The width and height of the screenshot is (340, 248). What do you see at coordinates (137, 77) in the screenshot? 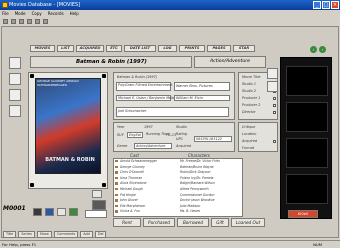
I see `details-title: Batman & Robin (1997)` at bounding box center [137, 77].